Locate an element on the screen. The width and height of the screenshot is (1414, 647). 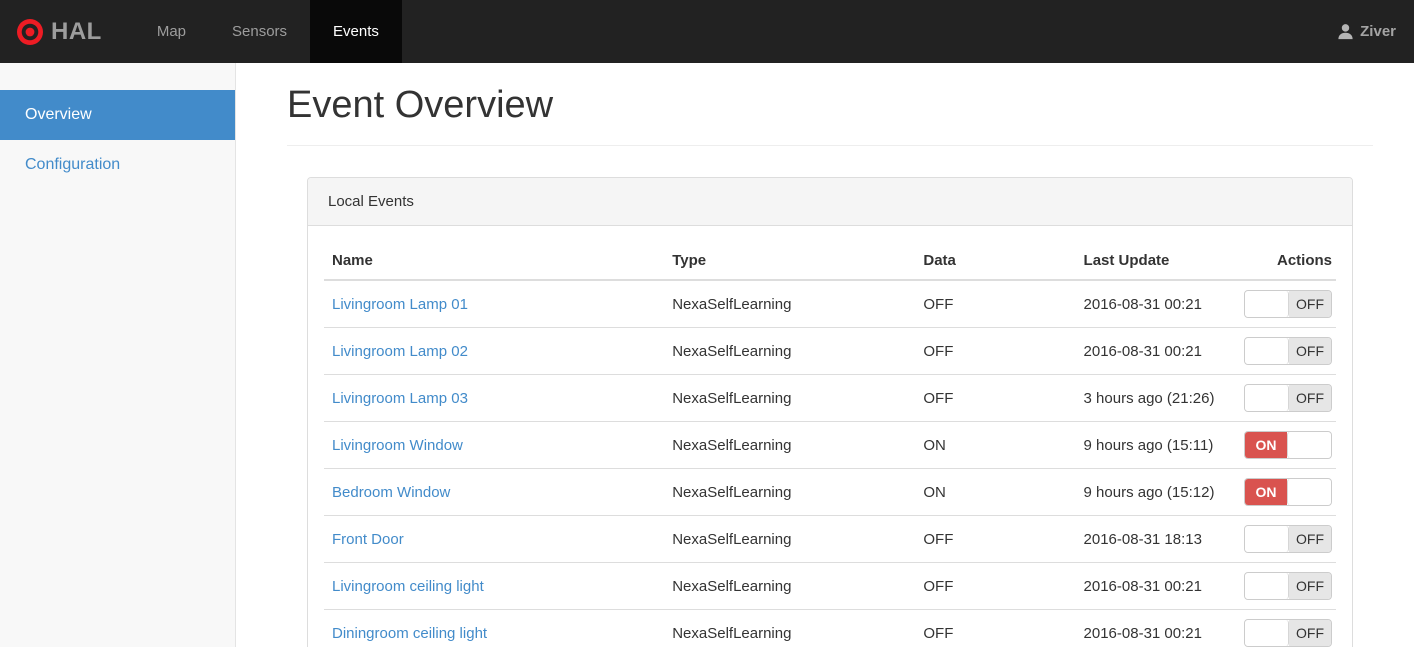
top-navbar: HAL Map Sensors Events Ziver is located at coordinates (707, 31).